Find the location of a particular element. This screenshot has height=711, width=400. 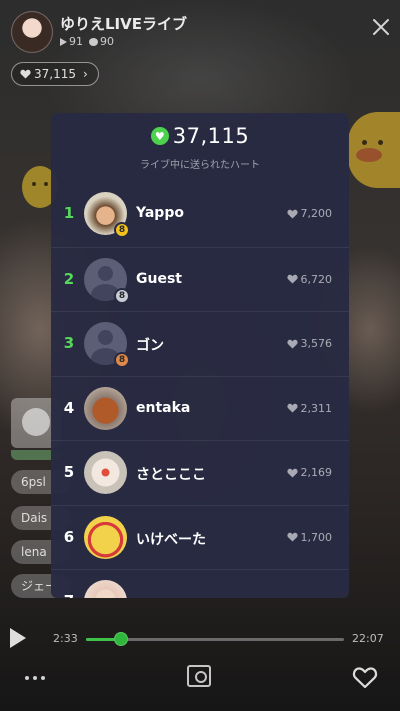

user-name: Yappo is located at coordinates (160, 213).